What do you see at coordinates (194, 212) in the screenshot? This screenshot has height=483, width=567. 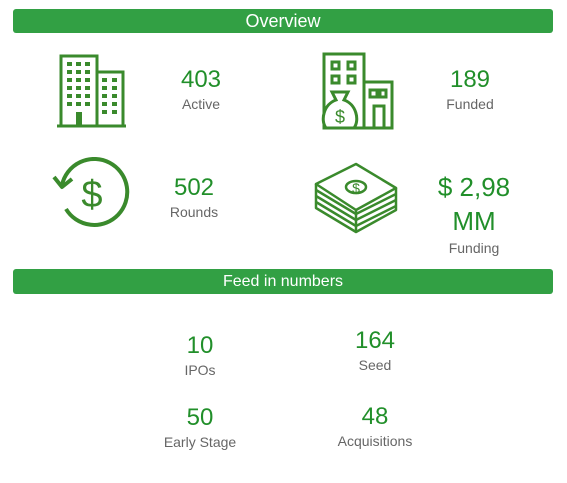 I see `stat-rounds-label: Rounds` at bounding box center [194, 212].